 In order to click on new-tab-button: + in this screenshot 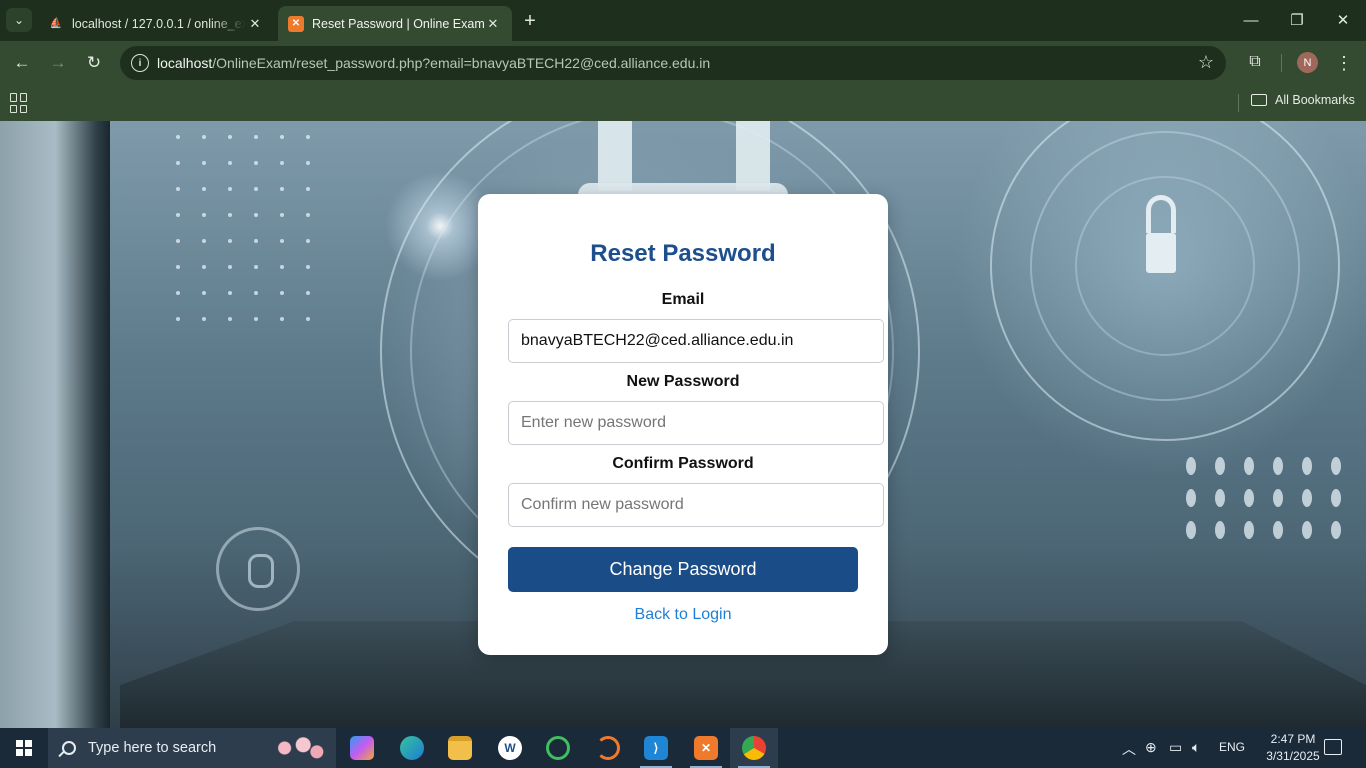, I will do `click(530, 21)`.